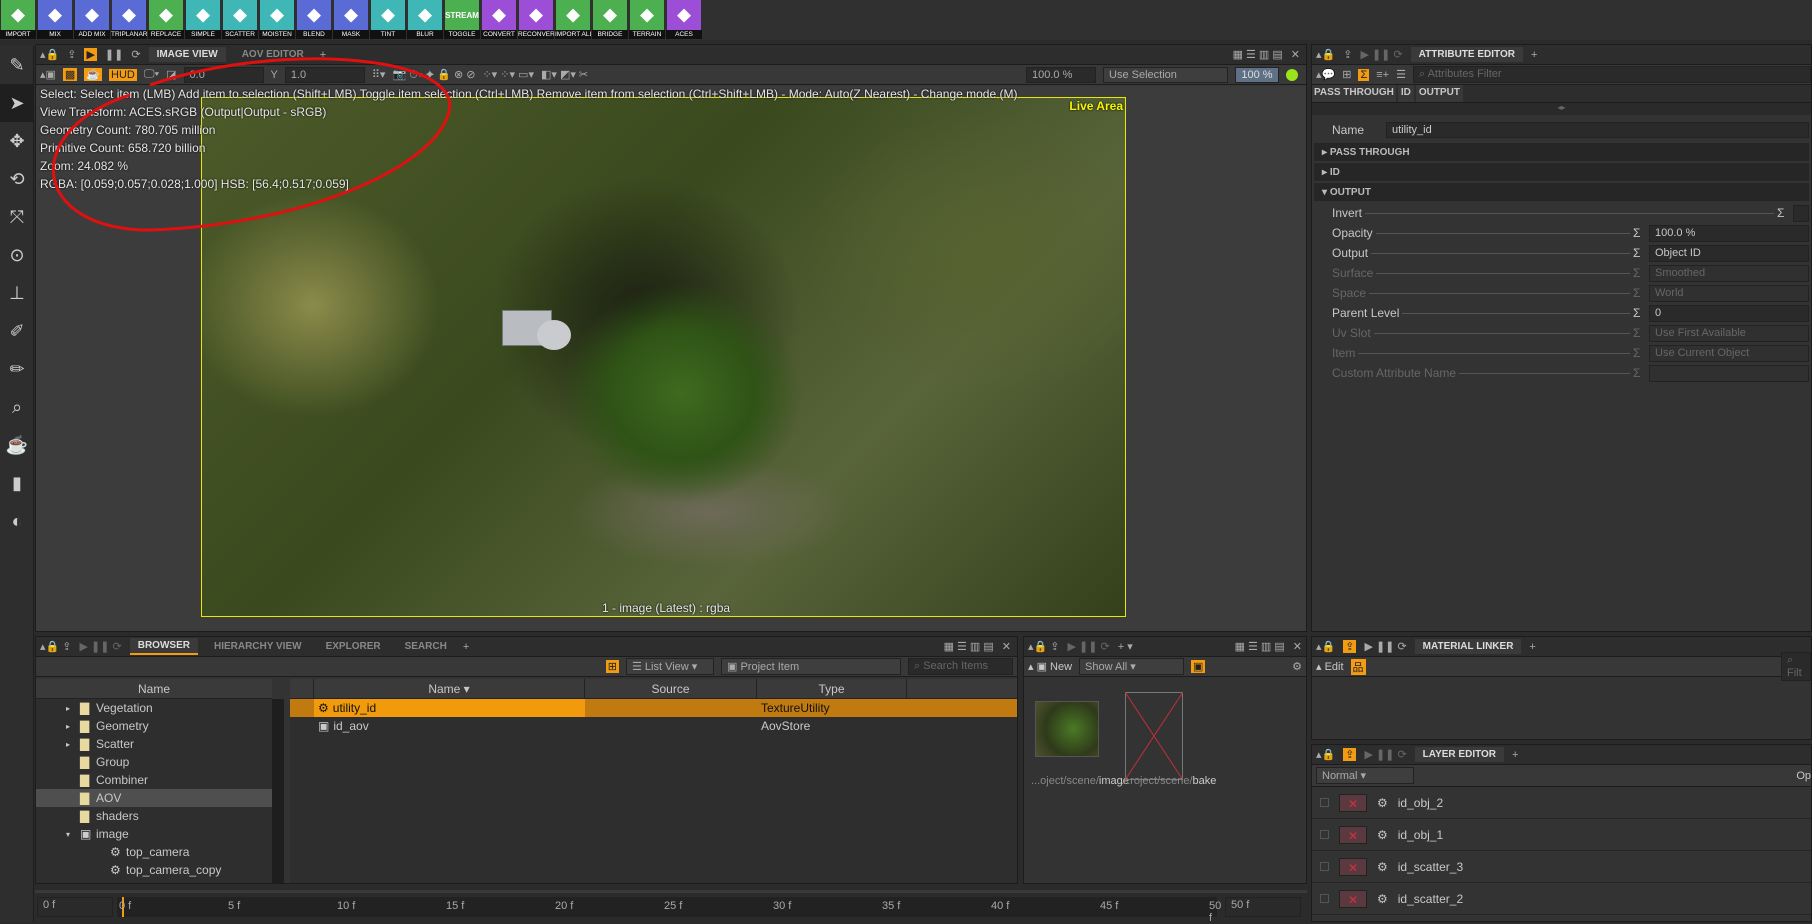 The image size is (1812, 924). I want to click on tree-toggle-icon: ⊞, so click(612, 666).